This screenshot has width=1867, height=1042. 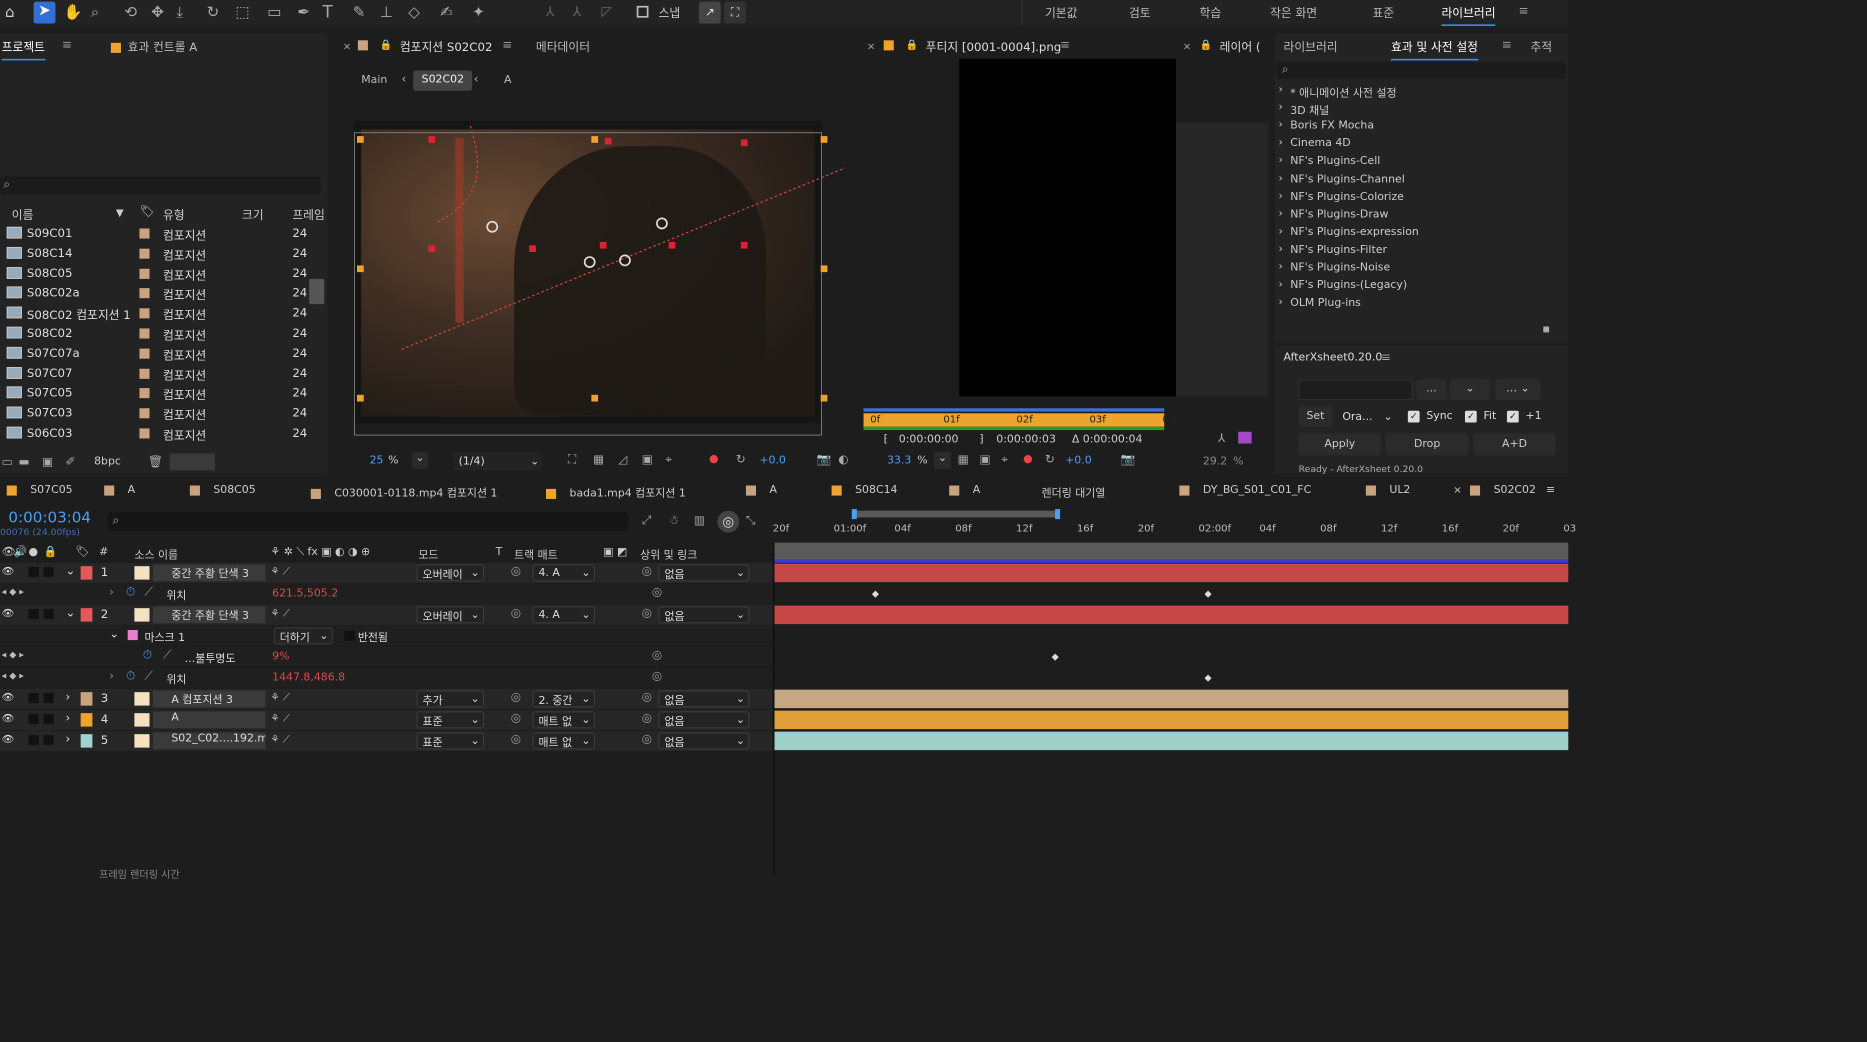 What do you see at coordinates (164, 636) in the screenshot?
I see `mask-name: 마스크 1` at bounding box center [164, 636].